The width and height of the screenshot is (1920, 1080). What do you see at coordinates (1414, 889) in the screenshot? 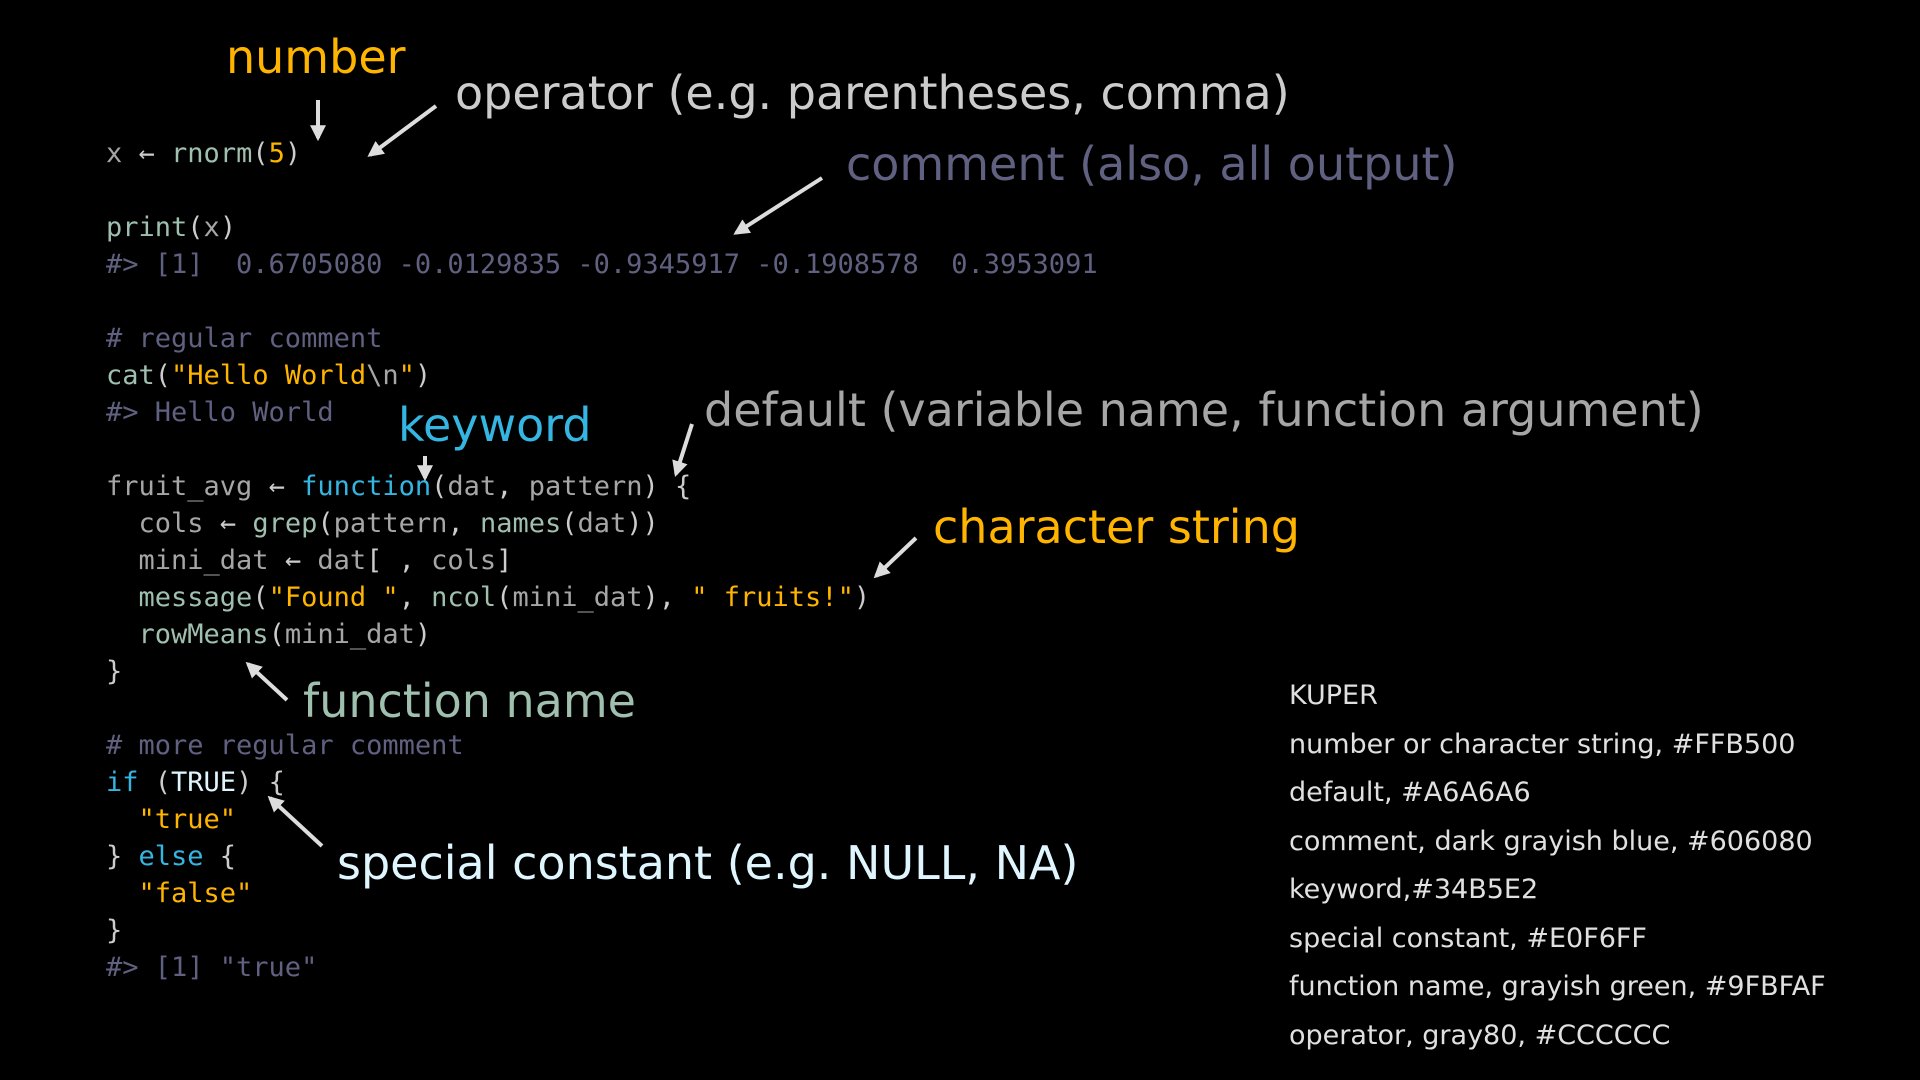
I see `legend-item-keyword: keyword,#34B5E2` at bounding box center [1414, 889].